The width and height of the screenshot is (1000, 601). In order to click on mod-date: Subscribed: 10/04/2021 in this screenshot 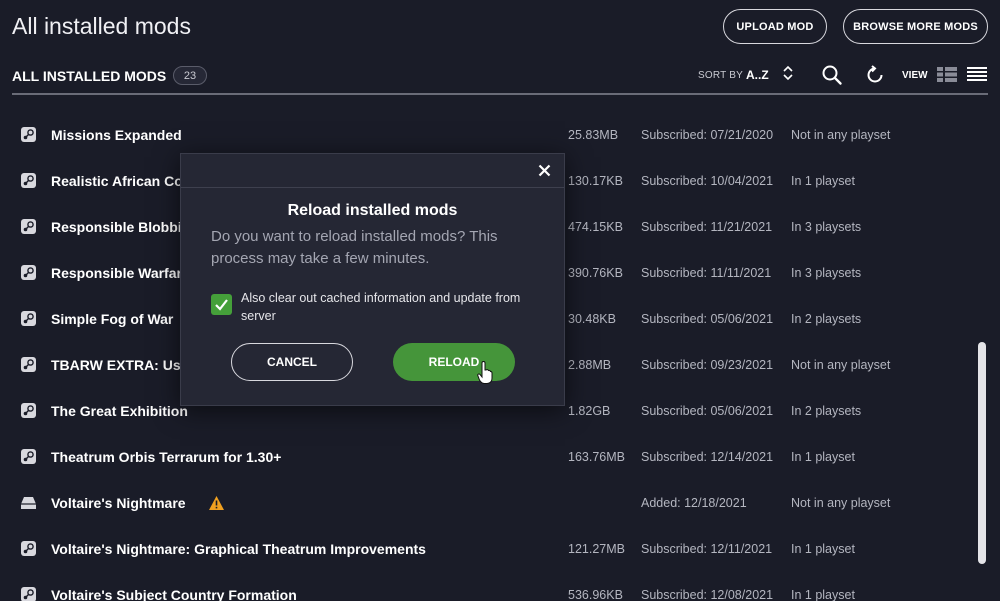, I will do `click(707, 181)`.